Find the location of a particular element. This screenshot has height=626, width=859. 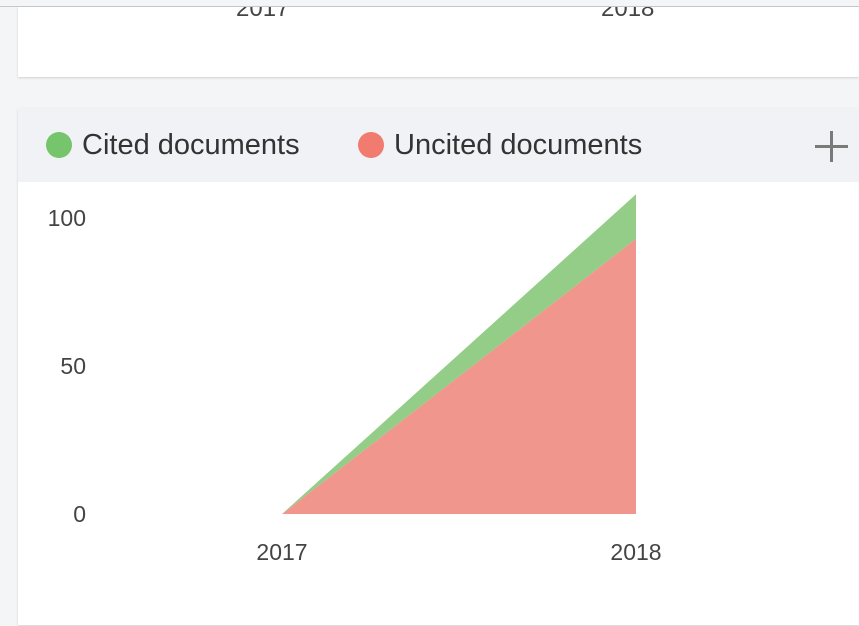

y-tick-0: 0 is located at coordinates (79, 514).